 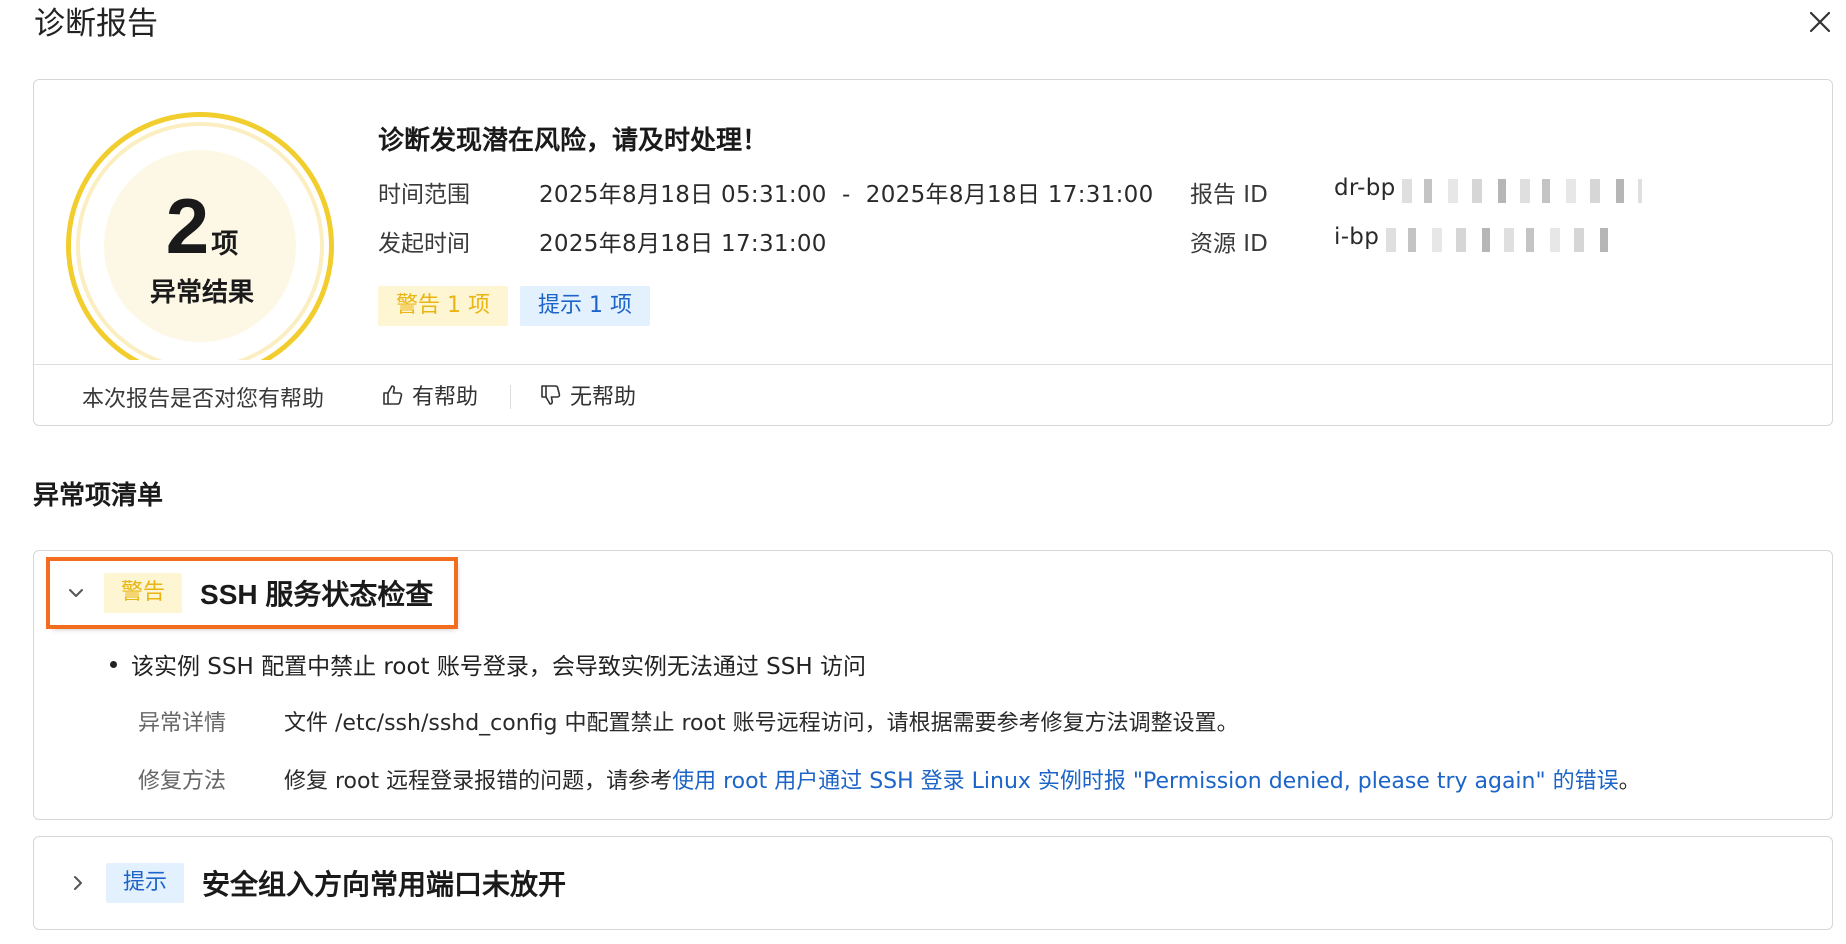 I want to click on warning-count-tag: 警告 1 项, so click(x=443, y=306).